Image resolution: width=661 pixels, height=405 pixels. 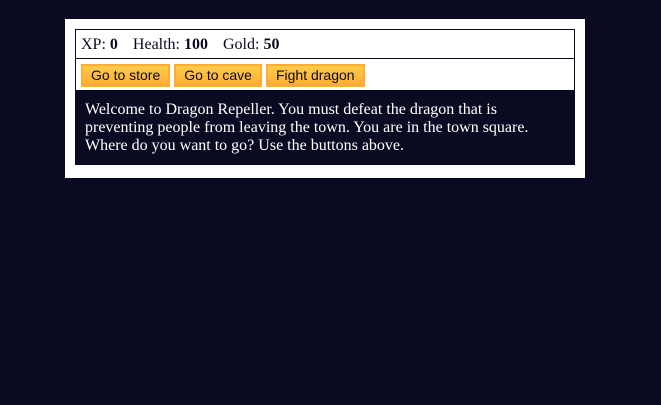 What do you see at coordinates (156, 44) in the screenshot?
I see `health-label: Health:` at bounding box center [156, 44].